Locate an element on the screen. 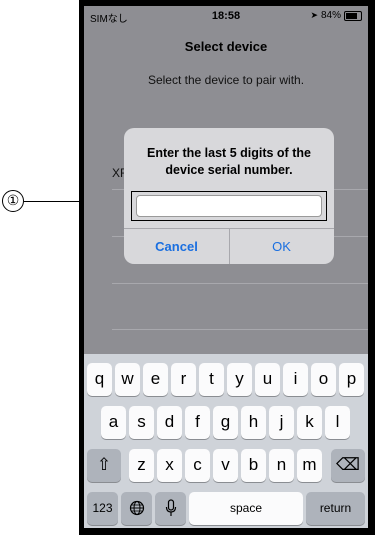  key-q: q is located at coordinates (99, 379).